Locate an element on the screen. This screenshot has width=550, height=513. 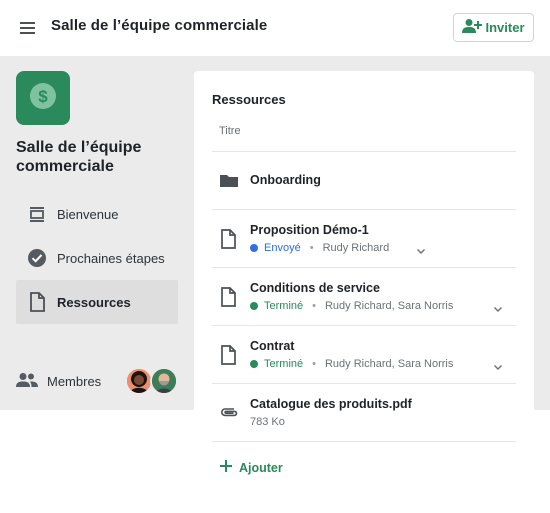
item-name: Catalogue des produits.pdf is located at coordinates (331, 404).